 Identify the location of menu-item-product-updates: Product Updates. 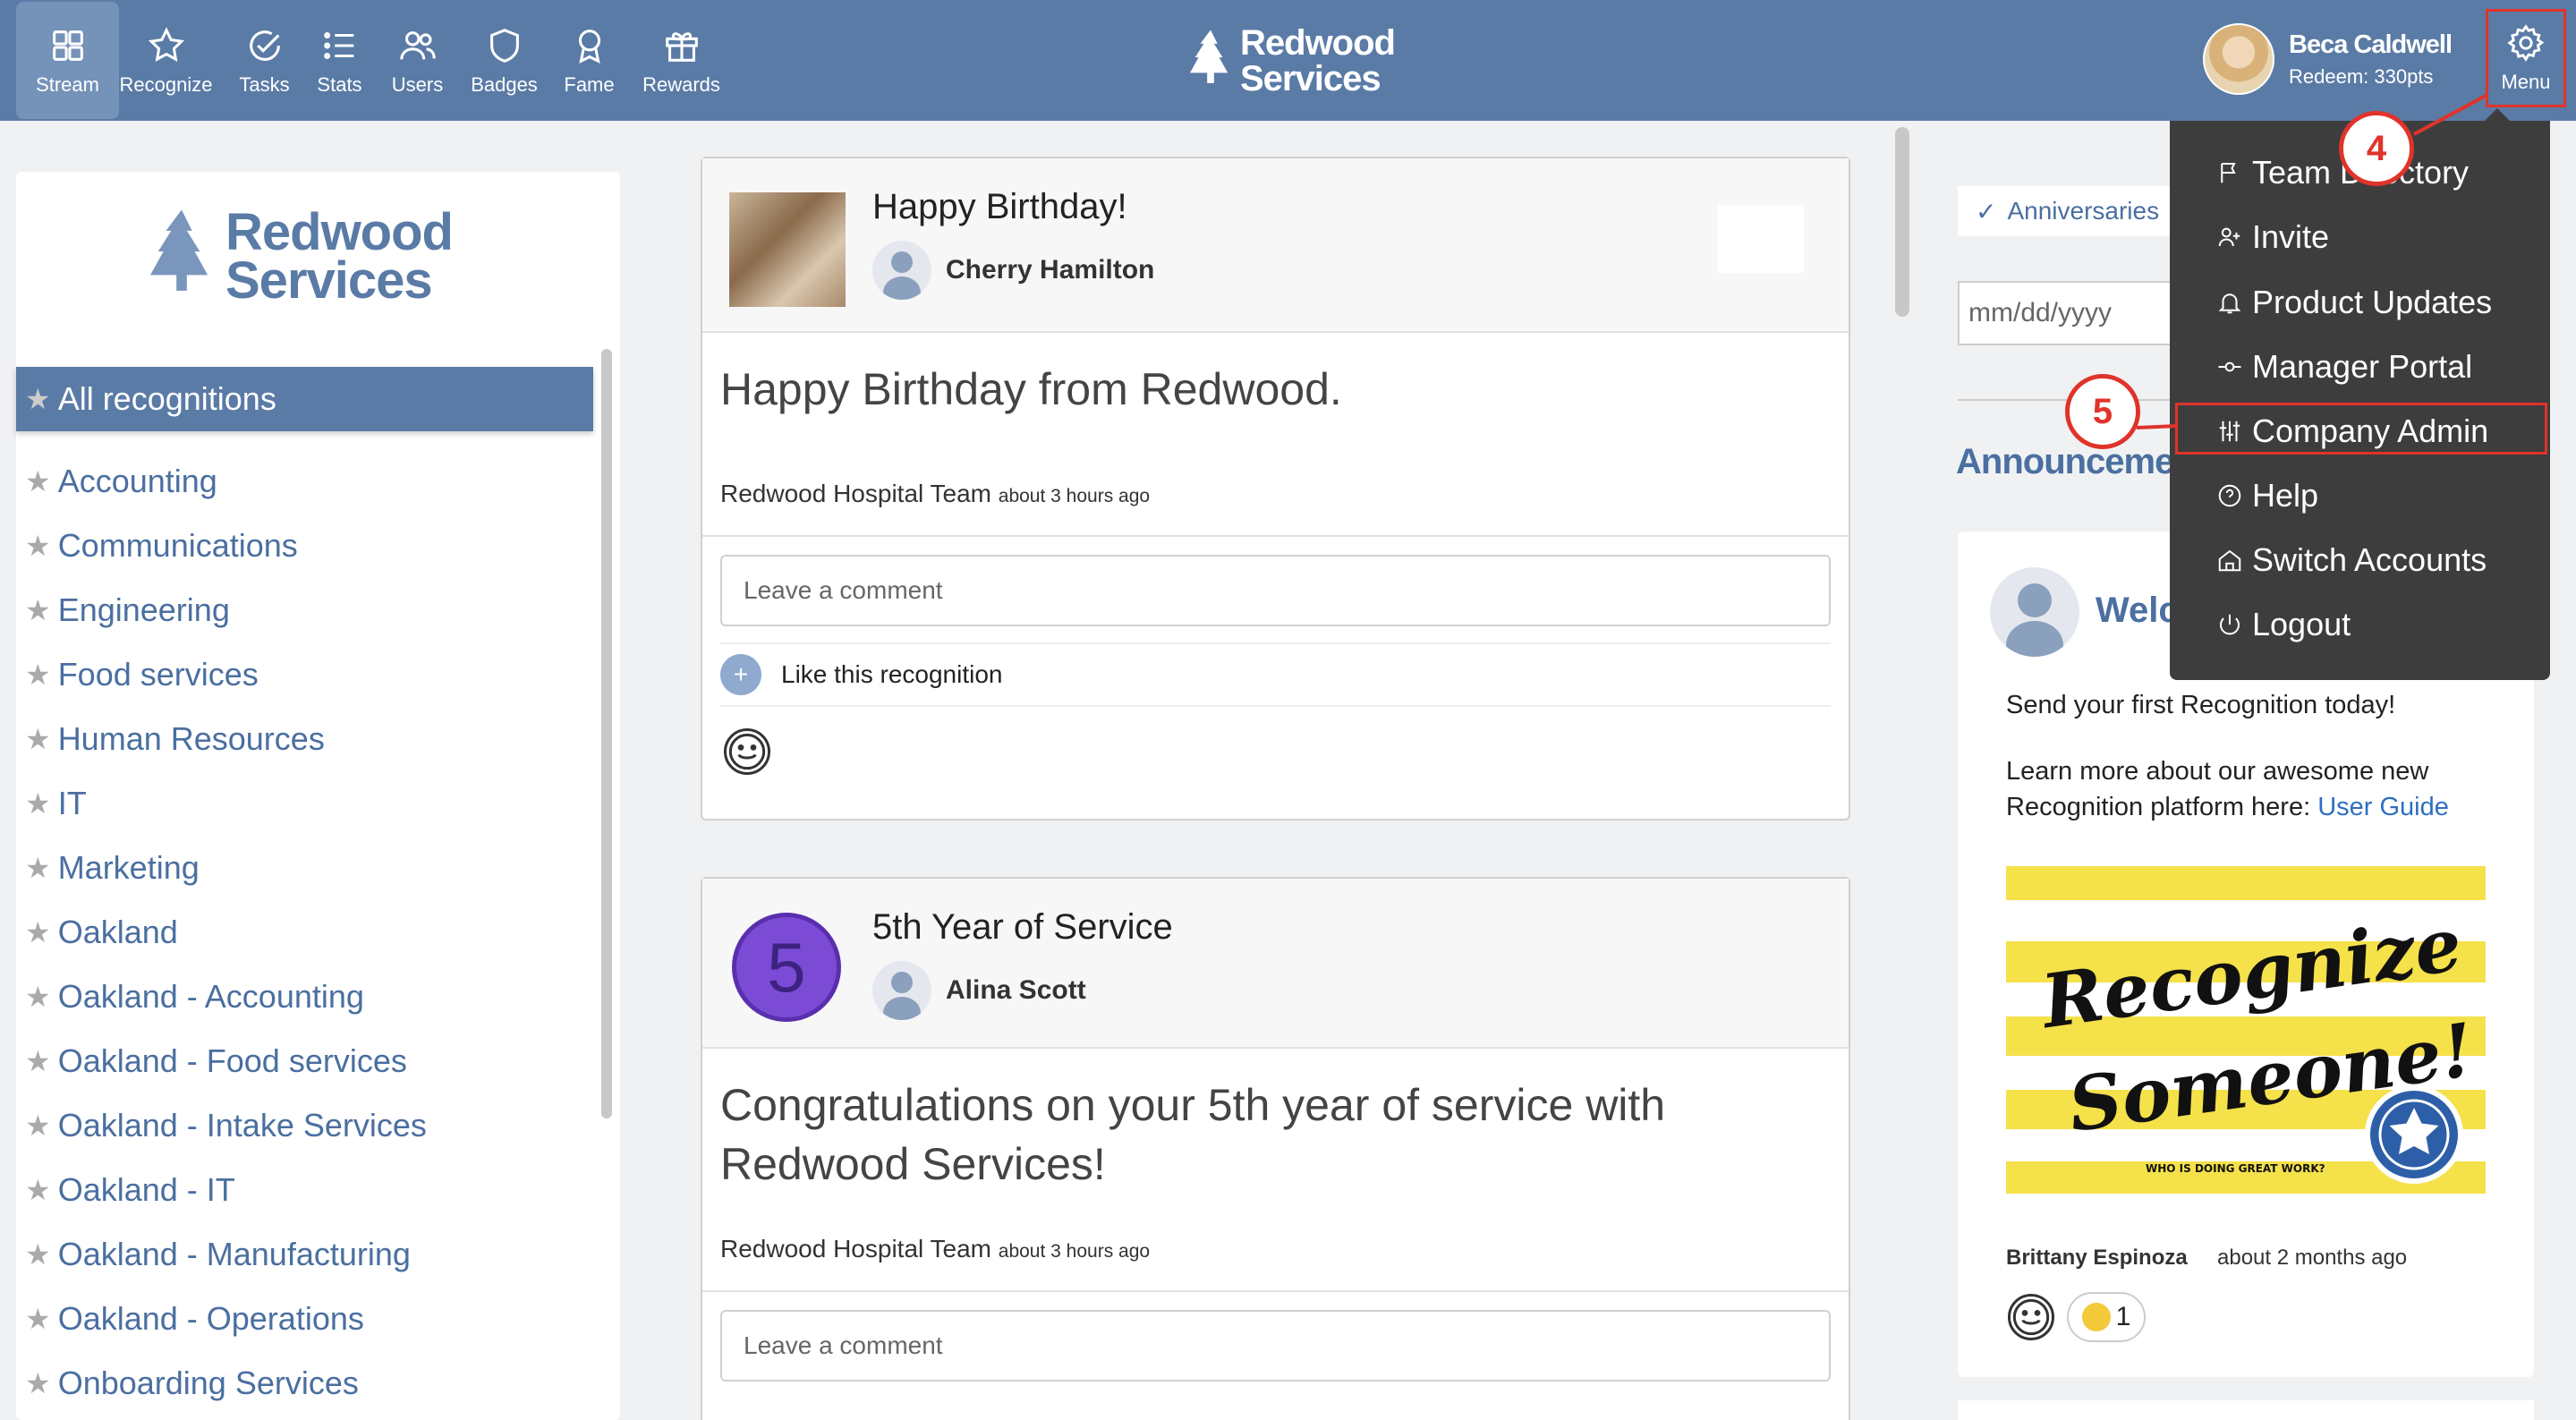
(2354, 302).